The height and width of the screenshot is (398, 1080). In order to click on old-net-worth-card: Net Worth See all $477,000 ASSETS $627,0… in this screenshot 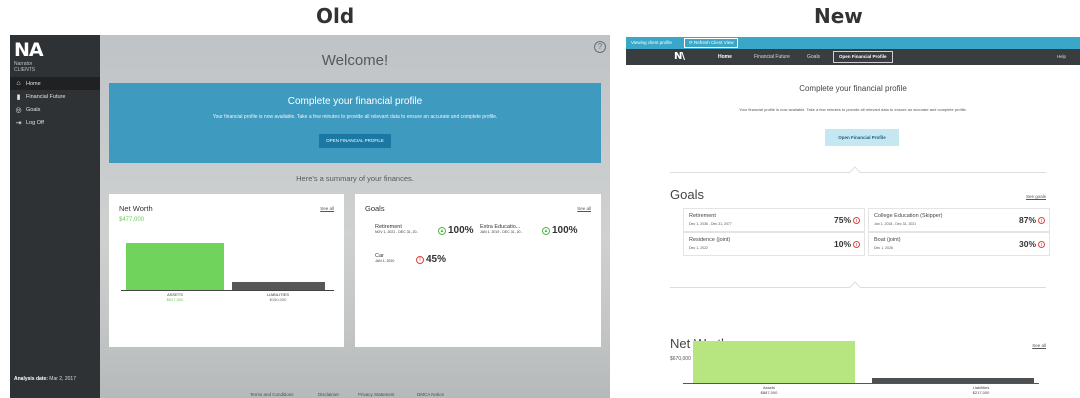, I will do `click(226, 270)`.